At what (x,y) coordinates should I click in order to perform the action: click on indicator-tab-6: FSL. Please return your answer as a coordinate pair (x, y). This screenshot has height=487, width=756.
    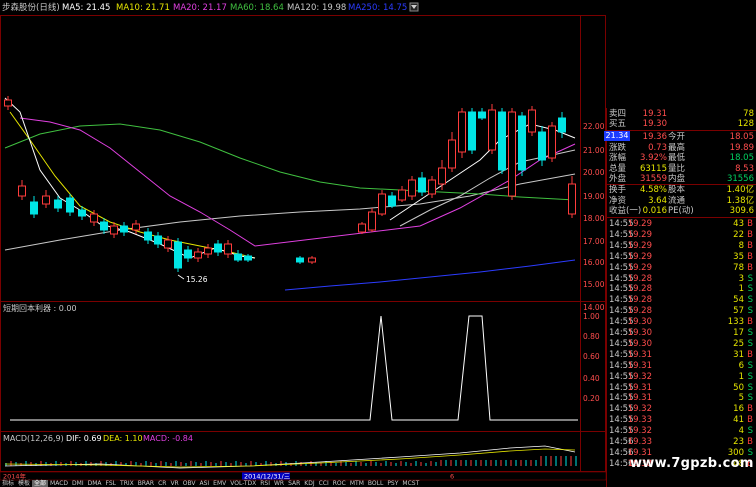
    Looking at the image, I should click on (111, 483).